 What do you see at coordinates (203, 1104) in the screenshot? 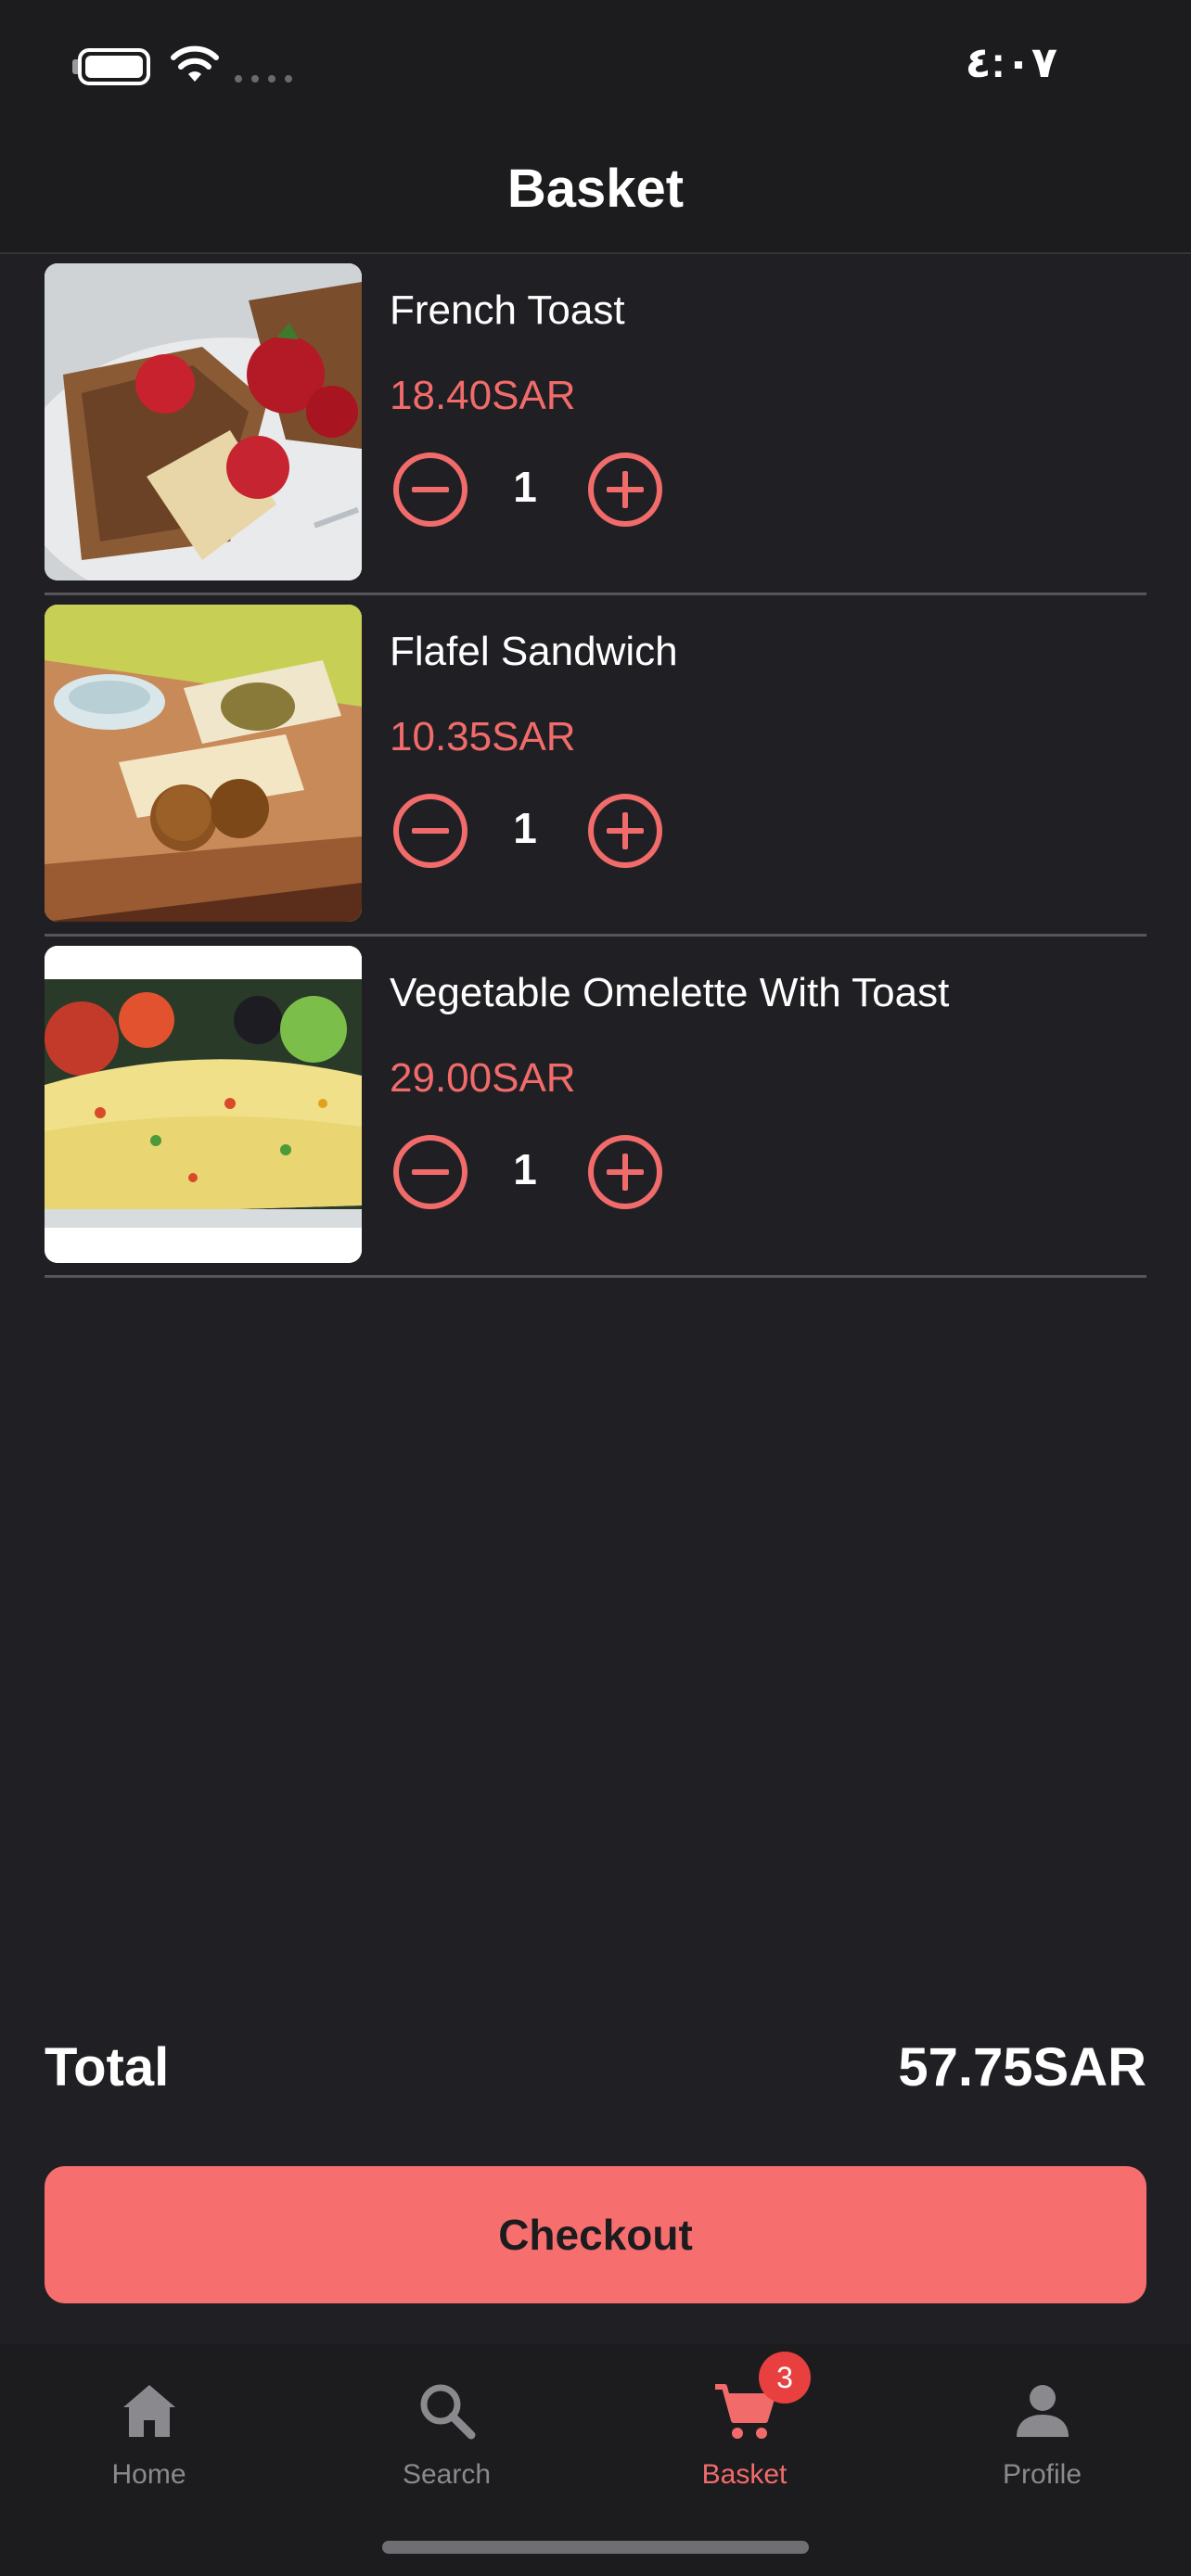
I see `omelette-photo` at bounding box center [203, 1104].